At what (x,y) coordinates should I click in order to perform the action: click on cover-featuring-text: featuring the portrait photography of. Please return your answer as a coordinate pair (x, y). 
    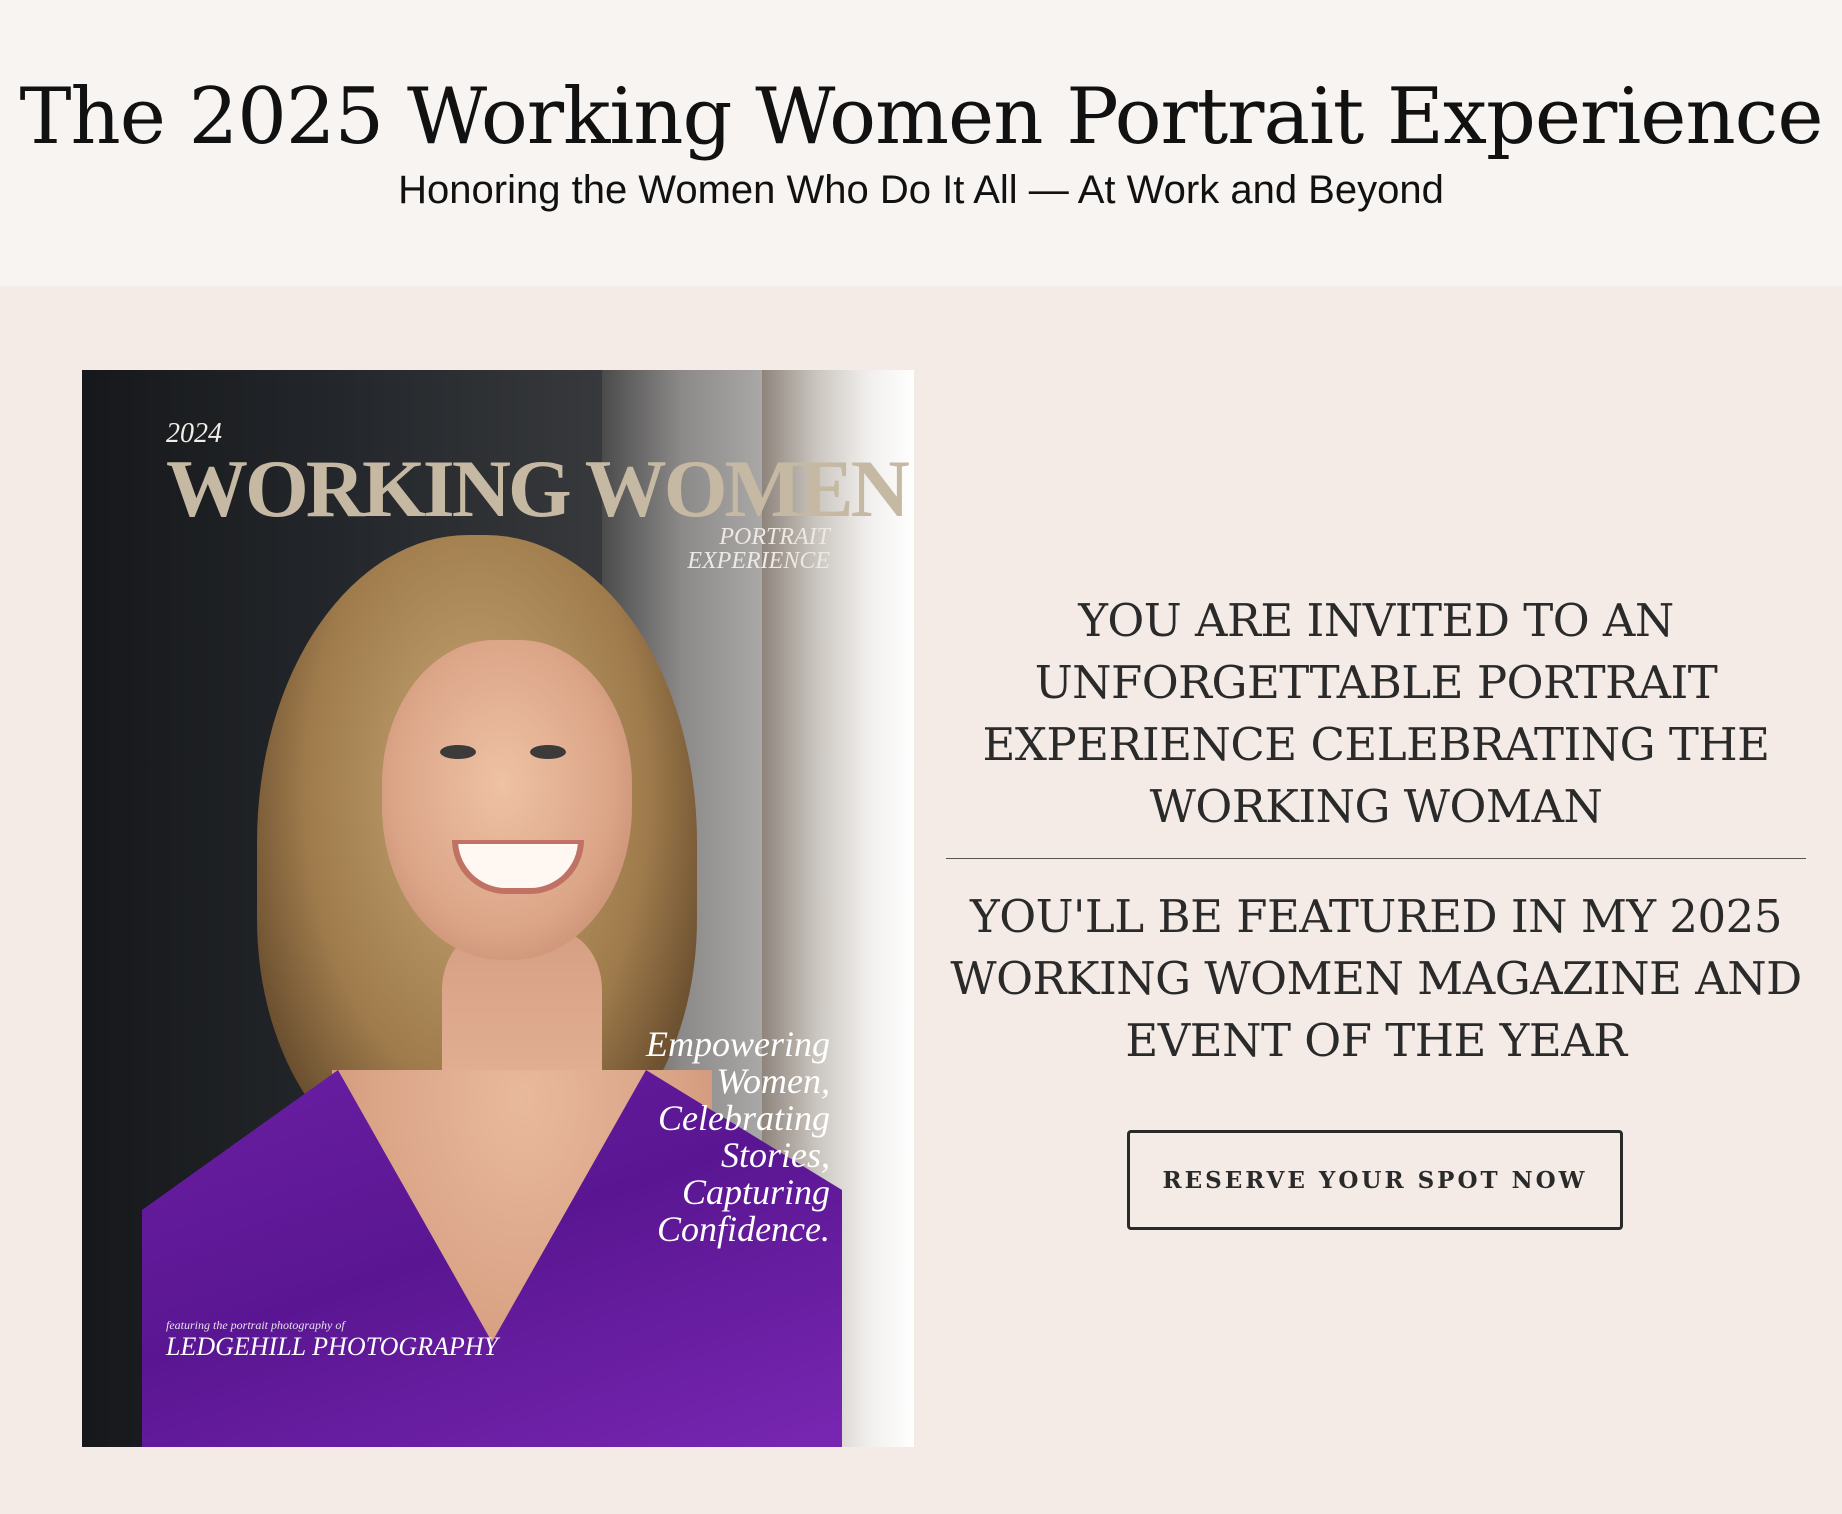
    Looking at the image, I should click on (255, 1325).